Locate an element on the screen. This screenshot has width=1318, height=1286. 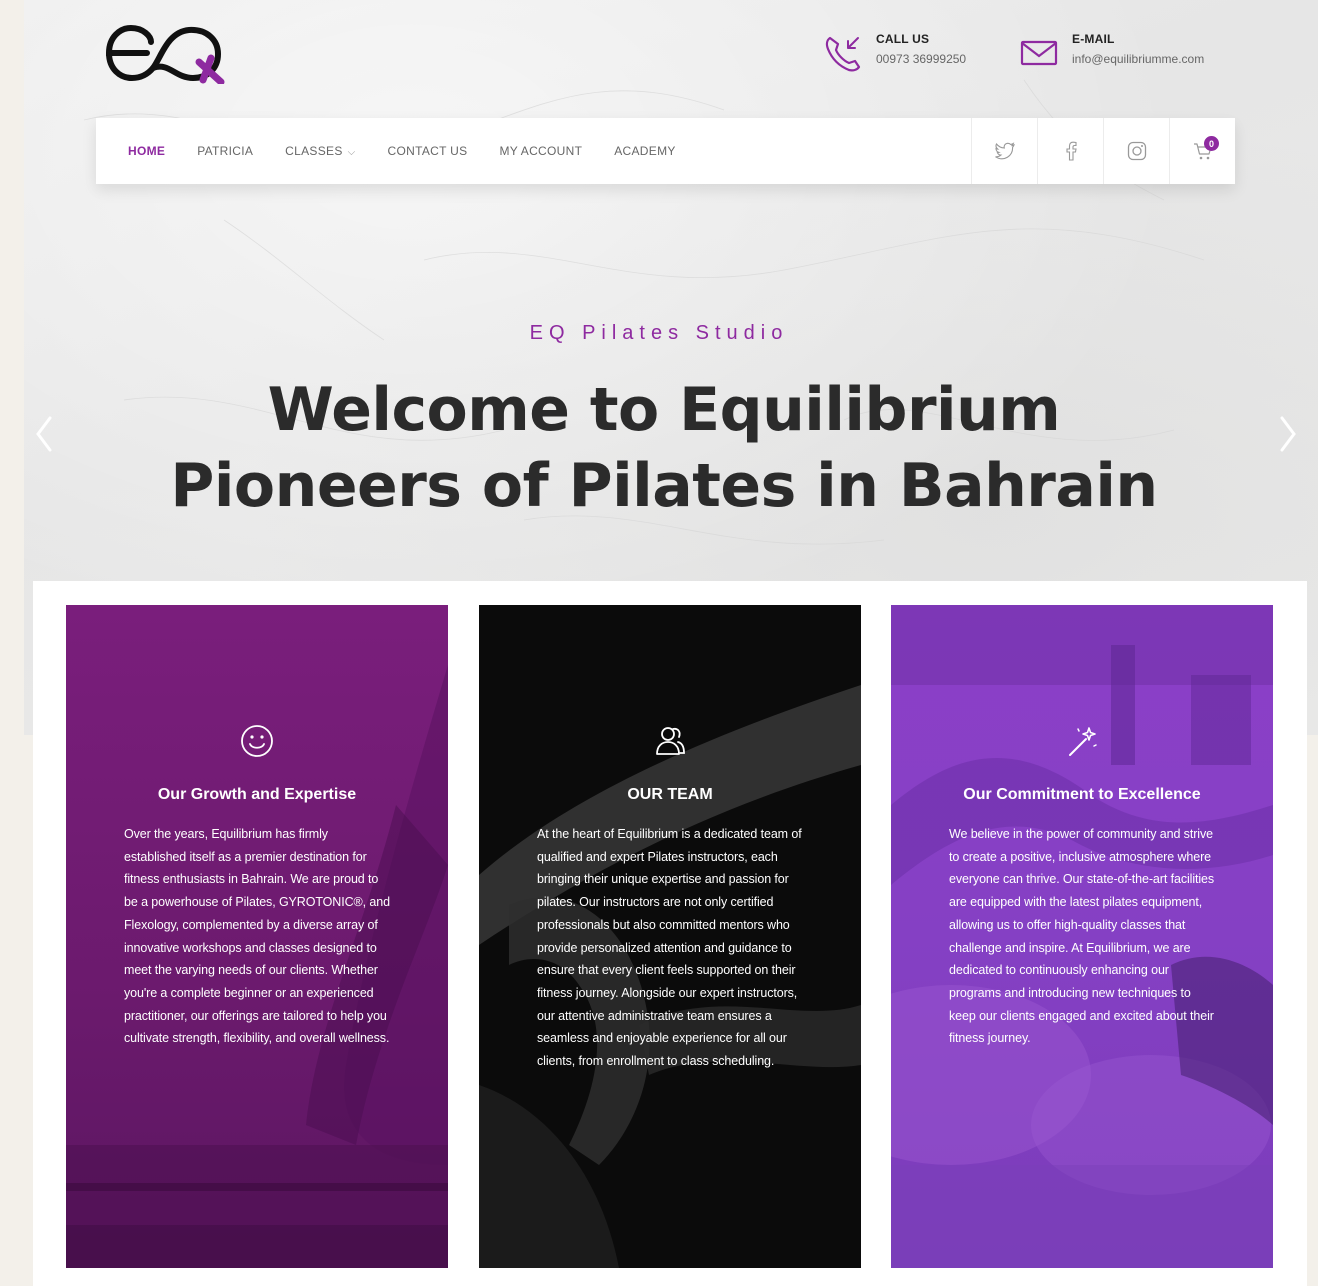
nav-item-classes: CLASSES ⌵ is located at coordinates (320, 151).